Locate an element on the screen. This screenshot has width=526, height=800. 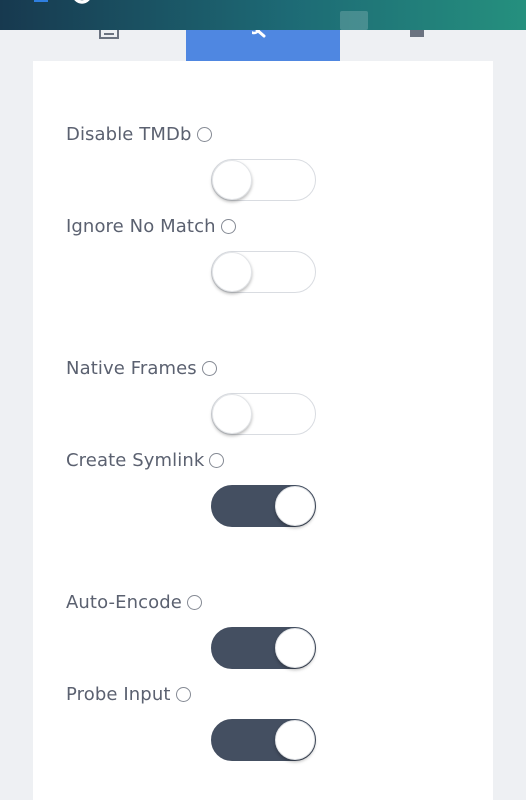
create-symlink-toggle is located at coordinates (263, 506).